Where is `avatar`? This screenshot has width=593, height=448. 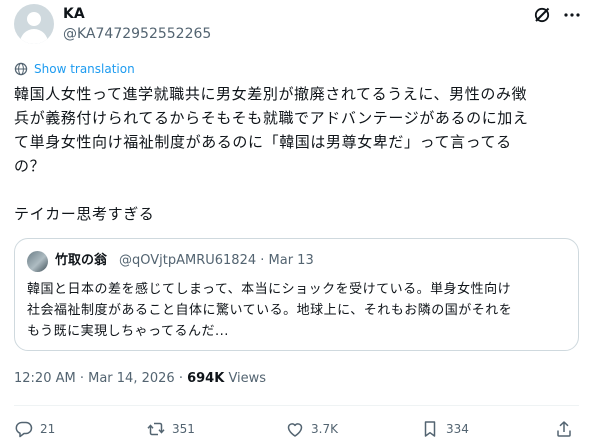
avatar is located at coordinates (34, 24).